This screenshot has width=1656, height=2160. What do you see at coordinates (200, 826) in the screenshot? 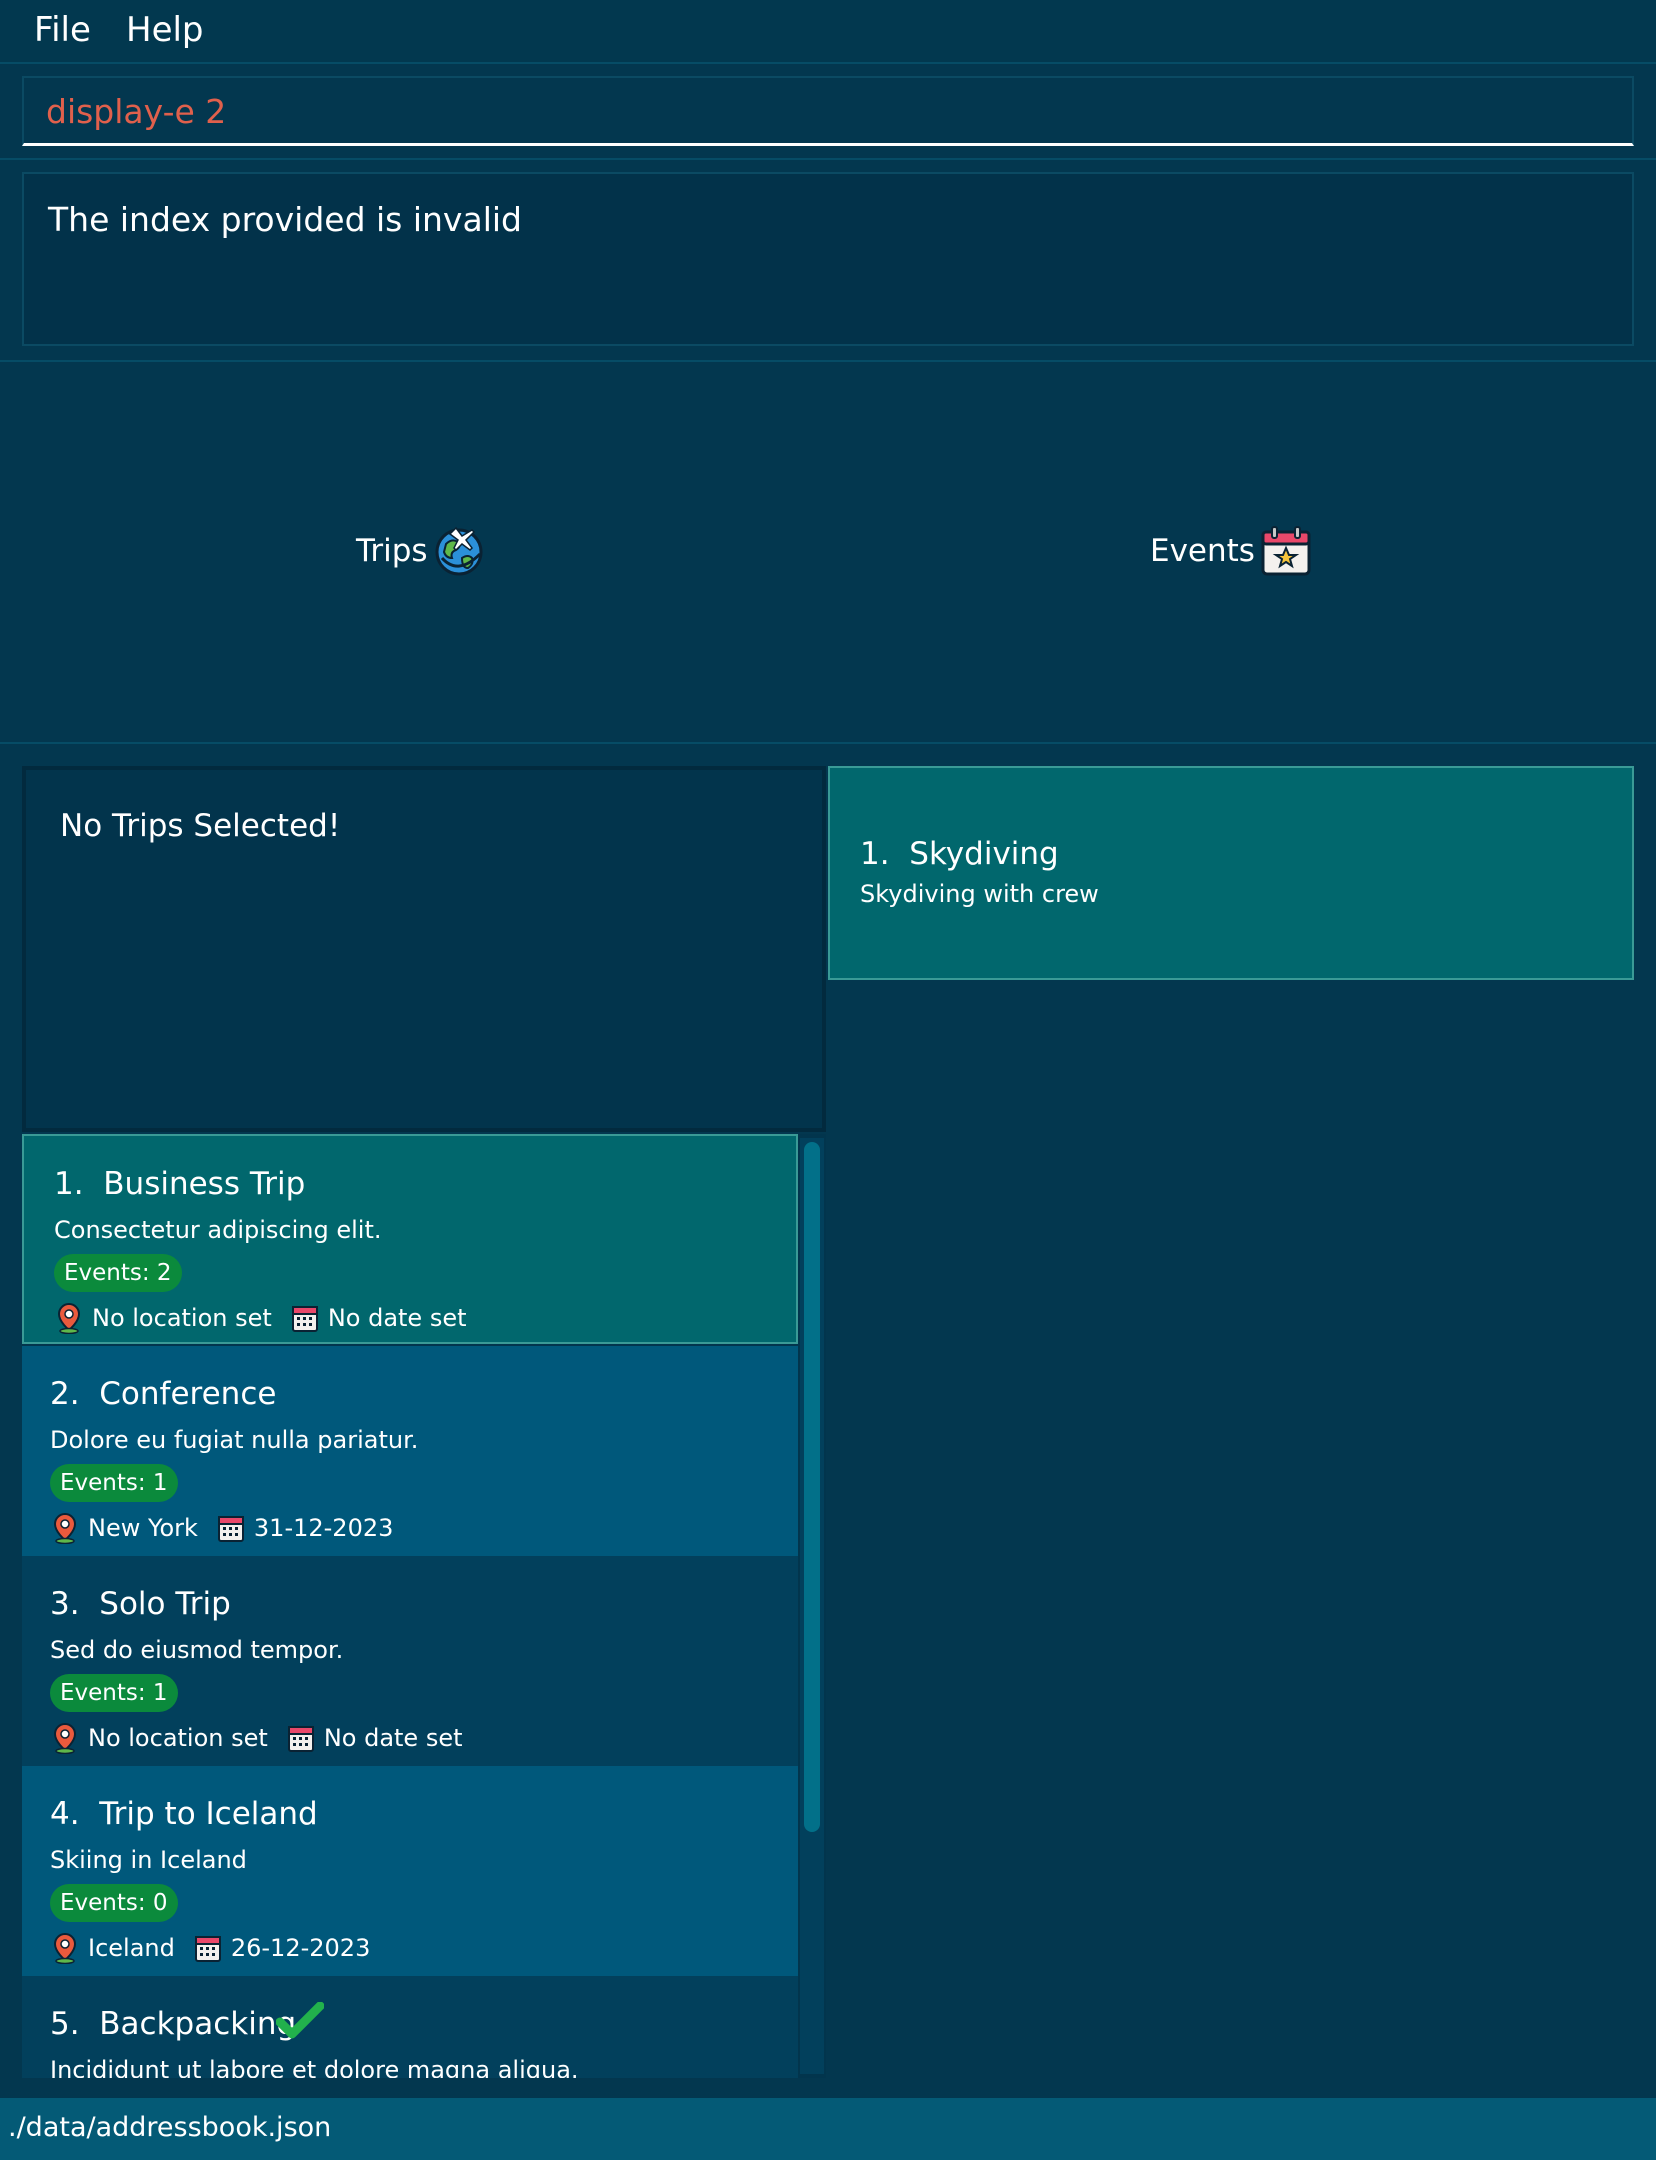
I see `selected-trip-message: No Trips Selected!` at bounding box center [200, 826].